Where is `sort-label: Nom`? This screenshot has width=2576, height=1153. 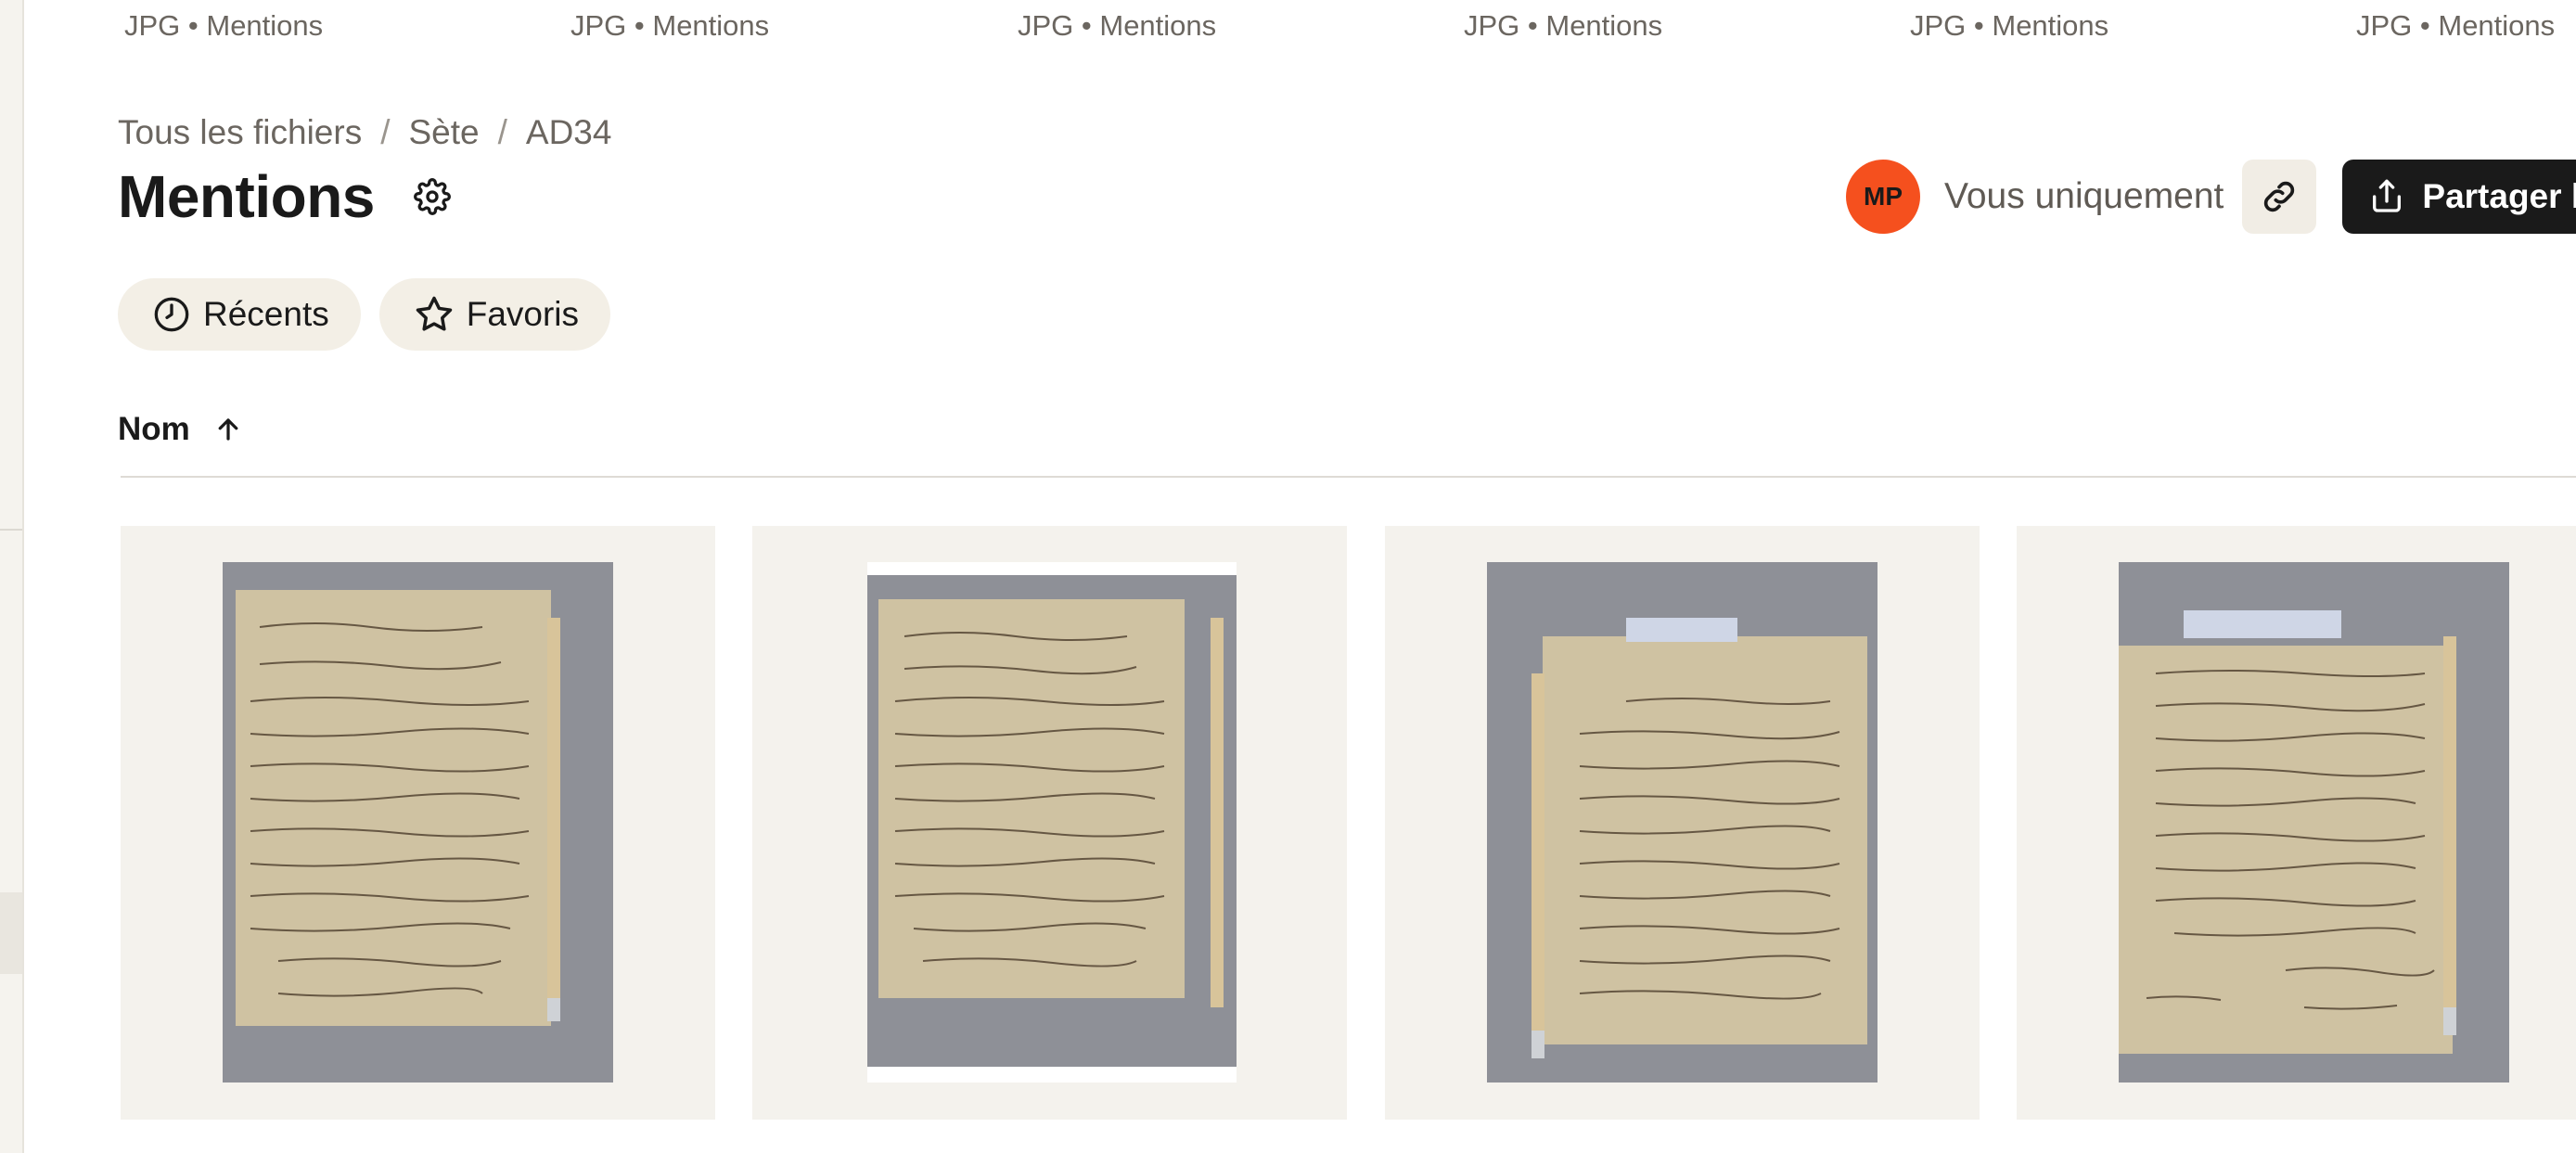 sort-label: Nom is located at coordinates (154, 429).